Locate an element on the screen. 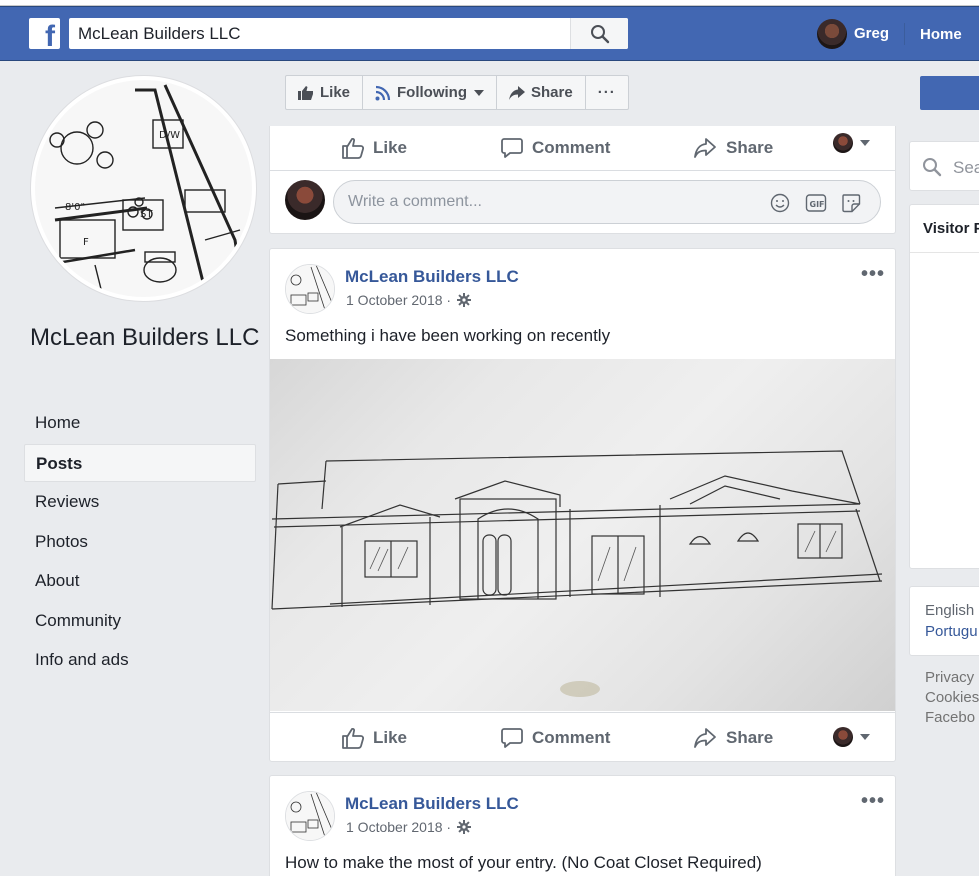 The height and width of the screenshot is (876, 979). post-card-partial: Like Comment Share GIF is located at coordinates (582, 180).